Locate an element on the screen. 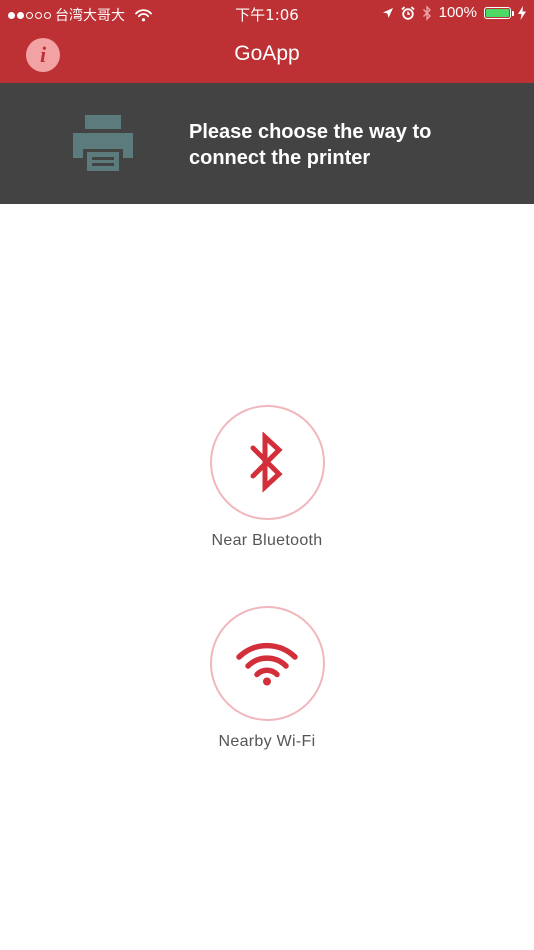 Image resolution: width=534 pixels, height=950 pixels. status-right: 100% is located at coordinates (454, 12).